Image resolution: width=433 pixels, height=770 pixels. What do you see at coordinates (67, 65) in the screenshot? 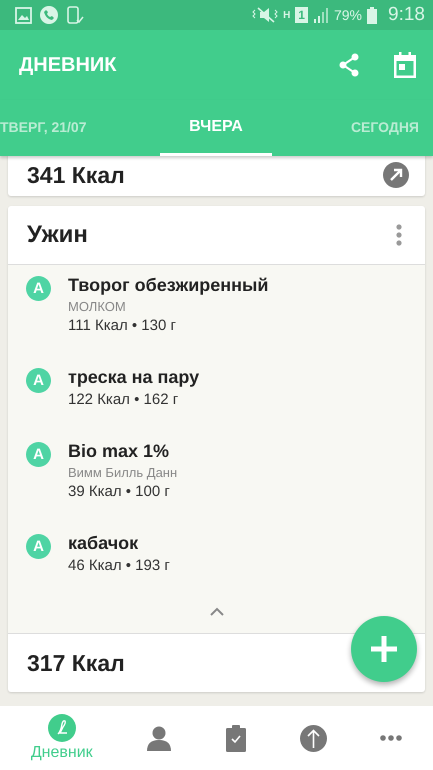
I see `app-title: ДНЕВНИК` at bounding box center [67, 65].